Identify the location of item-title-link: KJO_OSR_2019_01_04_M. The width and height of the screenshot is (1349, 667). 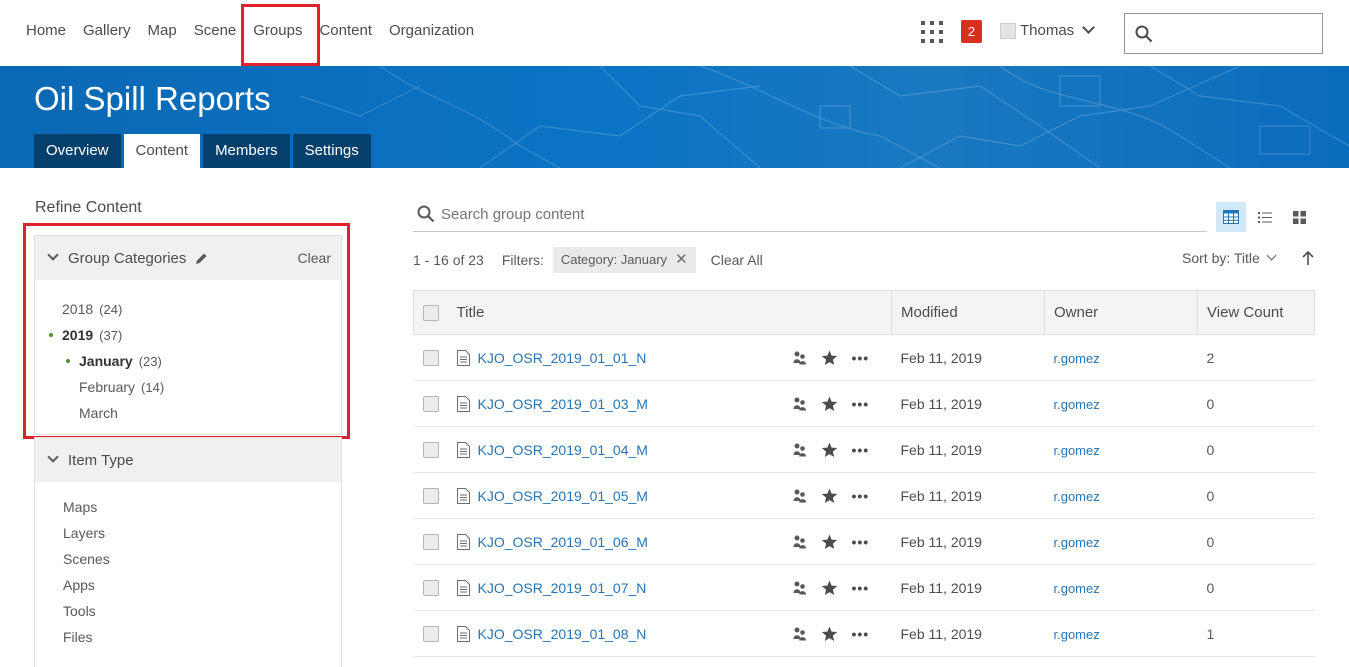
(563, 450).